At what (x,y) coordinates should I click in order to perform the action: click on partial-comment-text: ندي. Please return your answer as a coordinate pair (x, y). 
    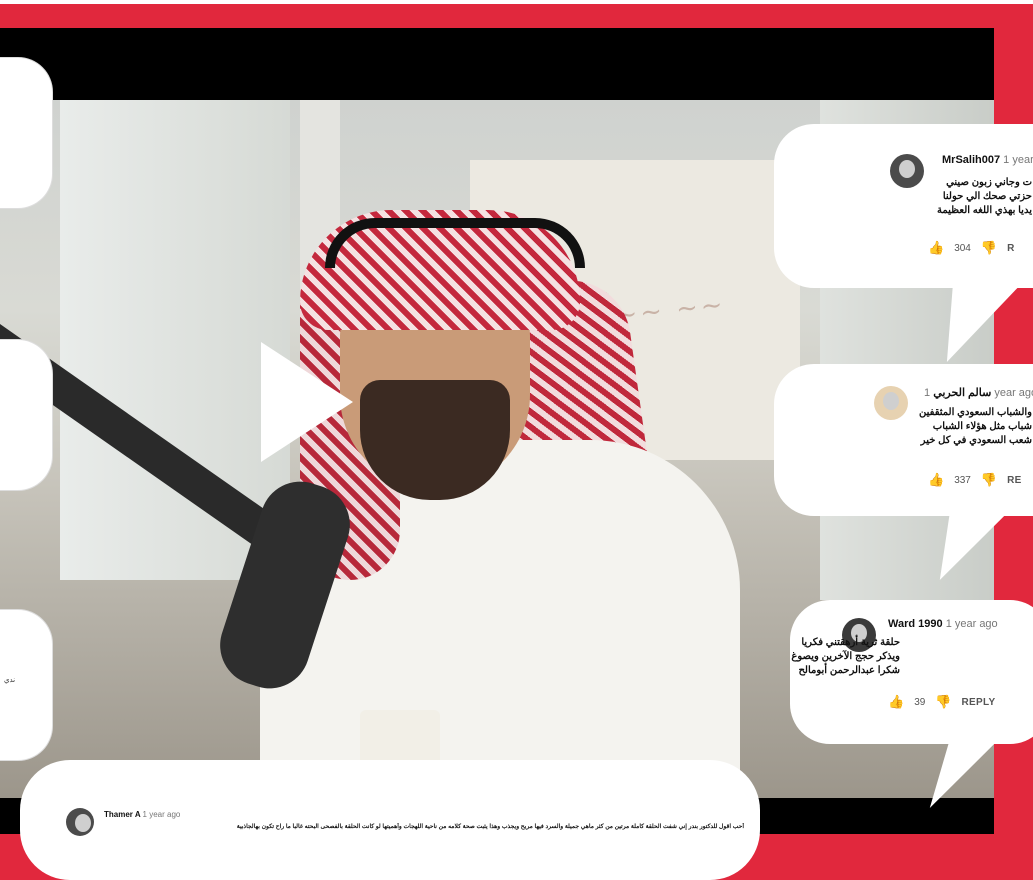
    Looking at the image, I should click on (10, 680).